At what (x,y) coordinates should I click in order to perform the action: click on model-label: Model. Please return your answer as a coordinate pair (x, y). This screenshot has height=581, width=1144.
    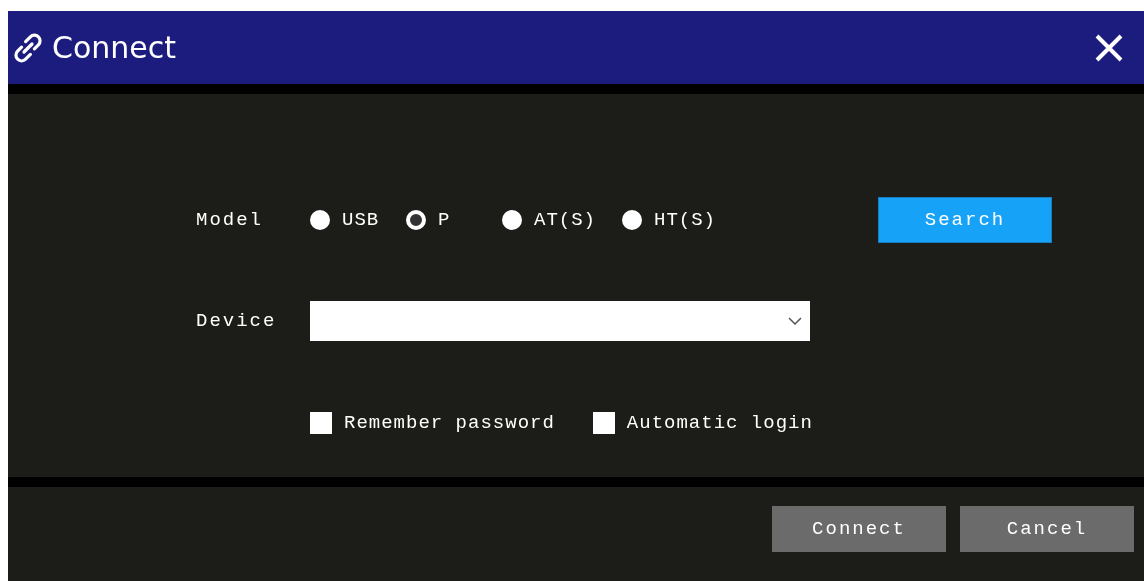
    Looking at the image, I should click on (230, 220).